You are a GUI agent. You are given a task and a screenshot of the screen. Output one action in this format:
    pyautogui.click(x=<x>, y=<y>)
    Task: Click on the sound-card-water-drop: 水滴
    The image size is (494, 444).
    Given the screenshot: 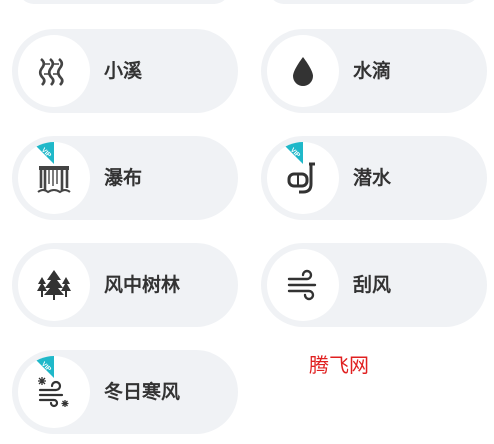 What is the action you would take?
    pyautogui.click(x=374, y=71)
    